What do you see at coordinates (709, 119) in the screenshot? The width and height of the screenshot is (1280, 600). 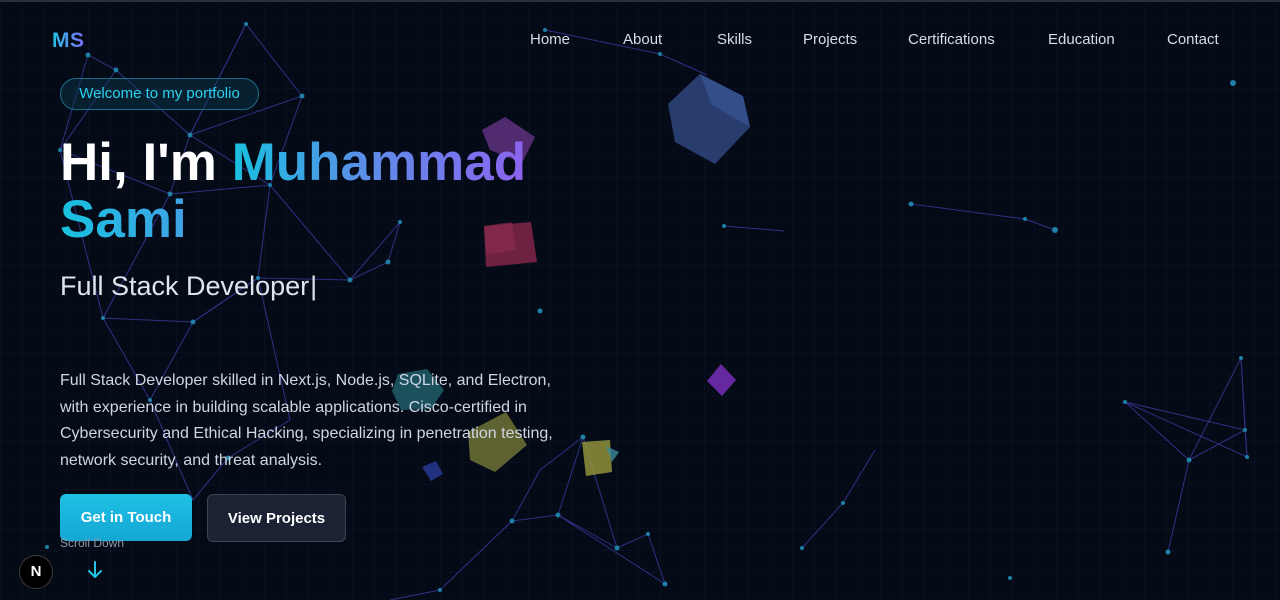 I see `floating-cube-blue` at bounding box center [709, 119].